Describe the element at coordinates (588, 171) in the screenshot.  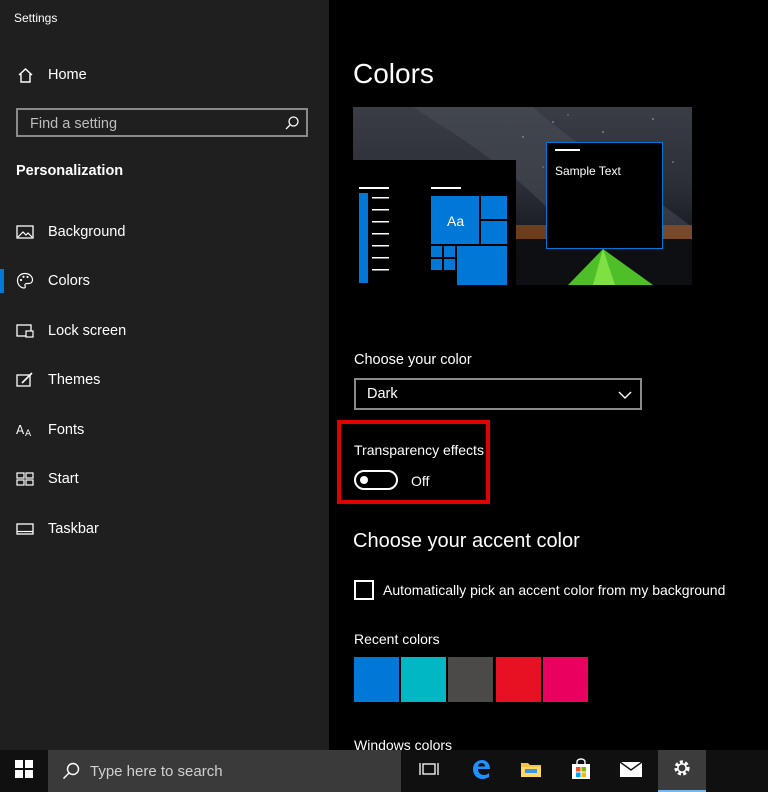
I see `preview-sample-text: Sample Text` at that location.